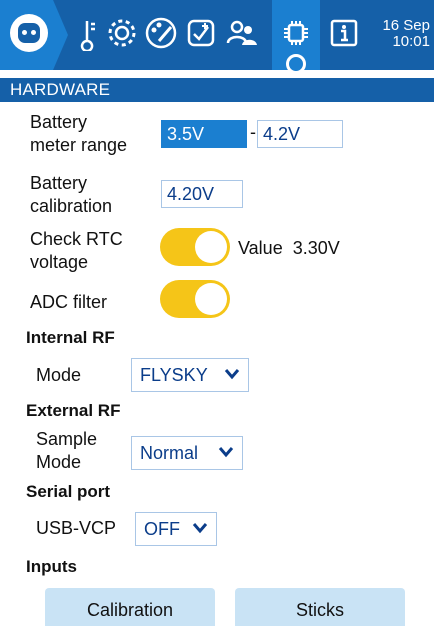 The width and height of the screenshot is (434, 632). I want to click on sample-mode-label-line1: Sample, so click(67, 439).